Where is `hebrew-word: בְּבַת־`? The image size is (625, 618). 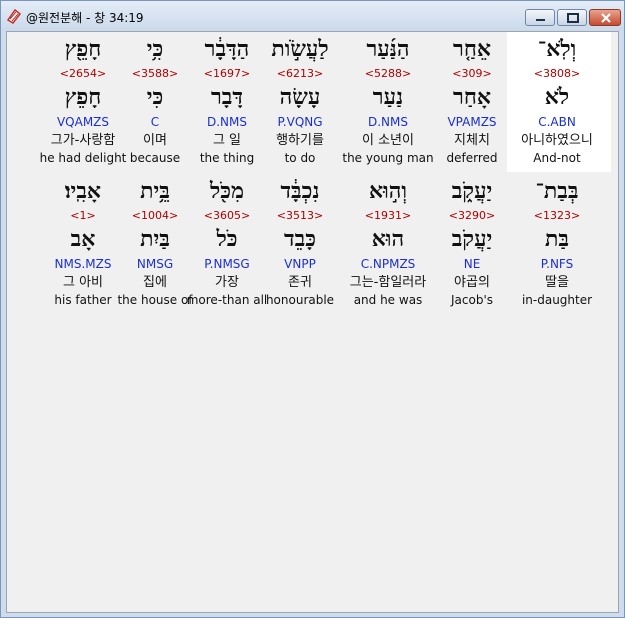 hebrew-word: בְּבַת־ is located at coordinates (557, 191).